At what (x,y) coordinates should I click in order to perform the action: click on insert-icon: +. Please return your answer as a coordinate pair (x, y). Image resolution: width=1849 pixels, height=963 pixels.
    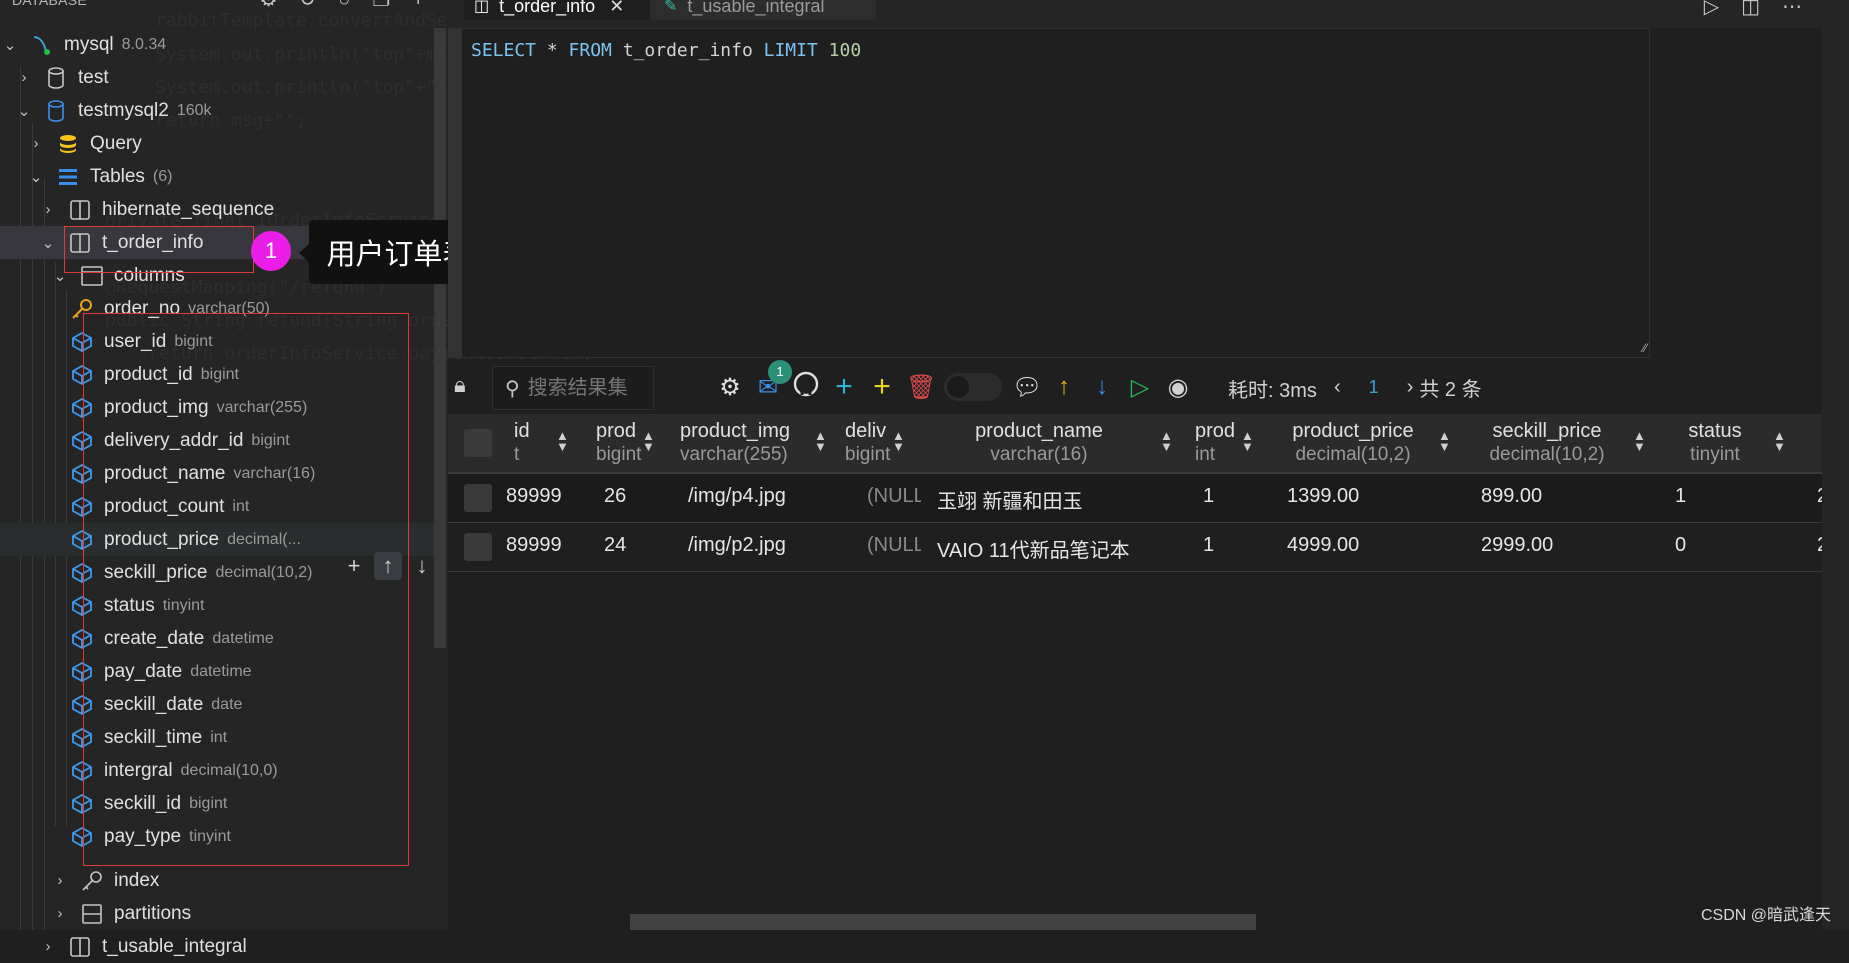
    Looking at the image, I should click on (882, 387).